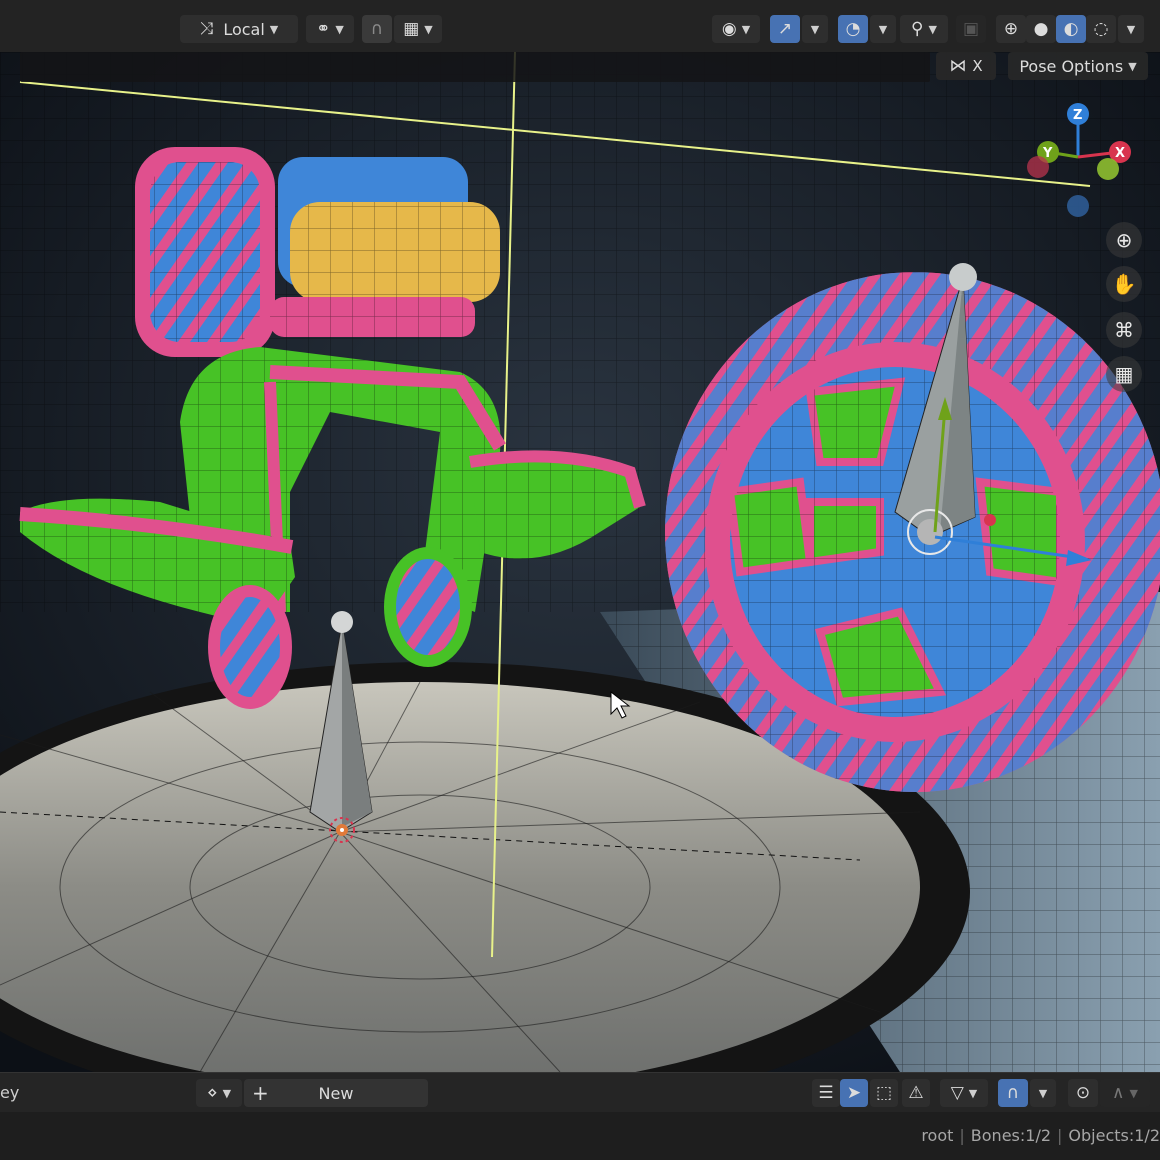 The image size is (1160, 1160). What do you see at coordinates (1071, 66) in the screenshot?
I see `pose-options-label: Pose Options` at bounding box center [1071, 66].